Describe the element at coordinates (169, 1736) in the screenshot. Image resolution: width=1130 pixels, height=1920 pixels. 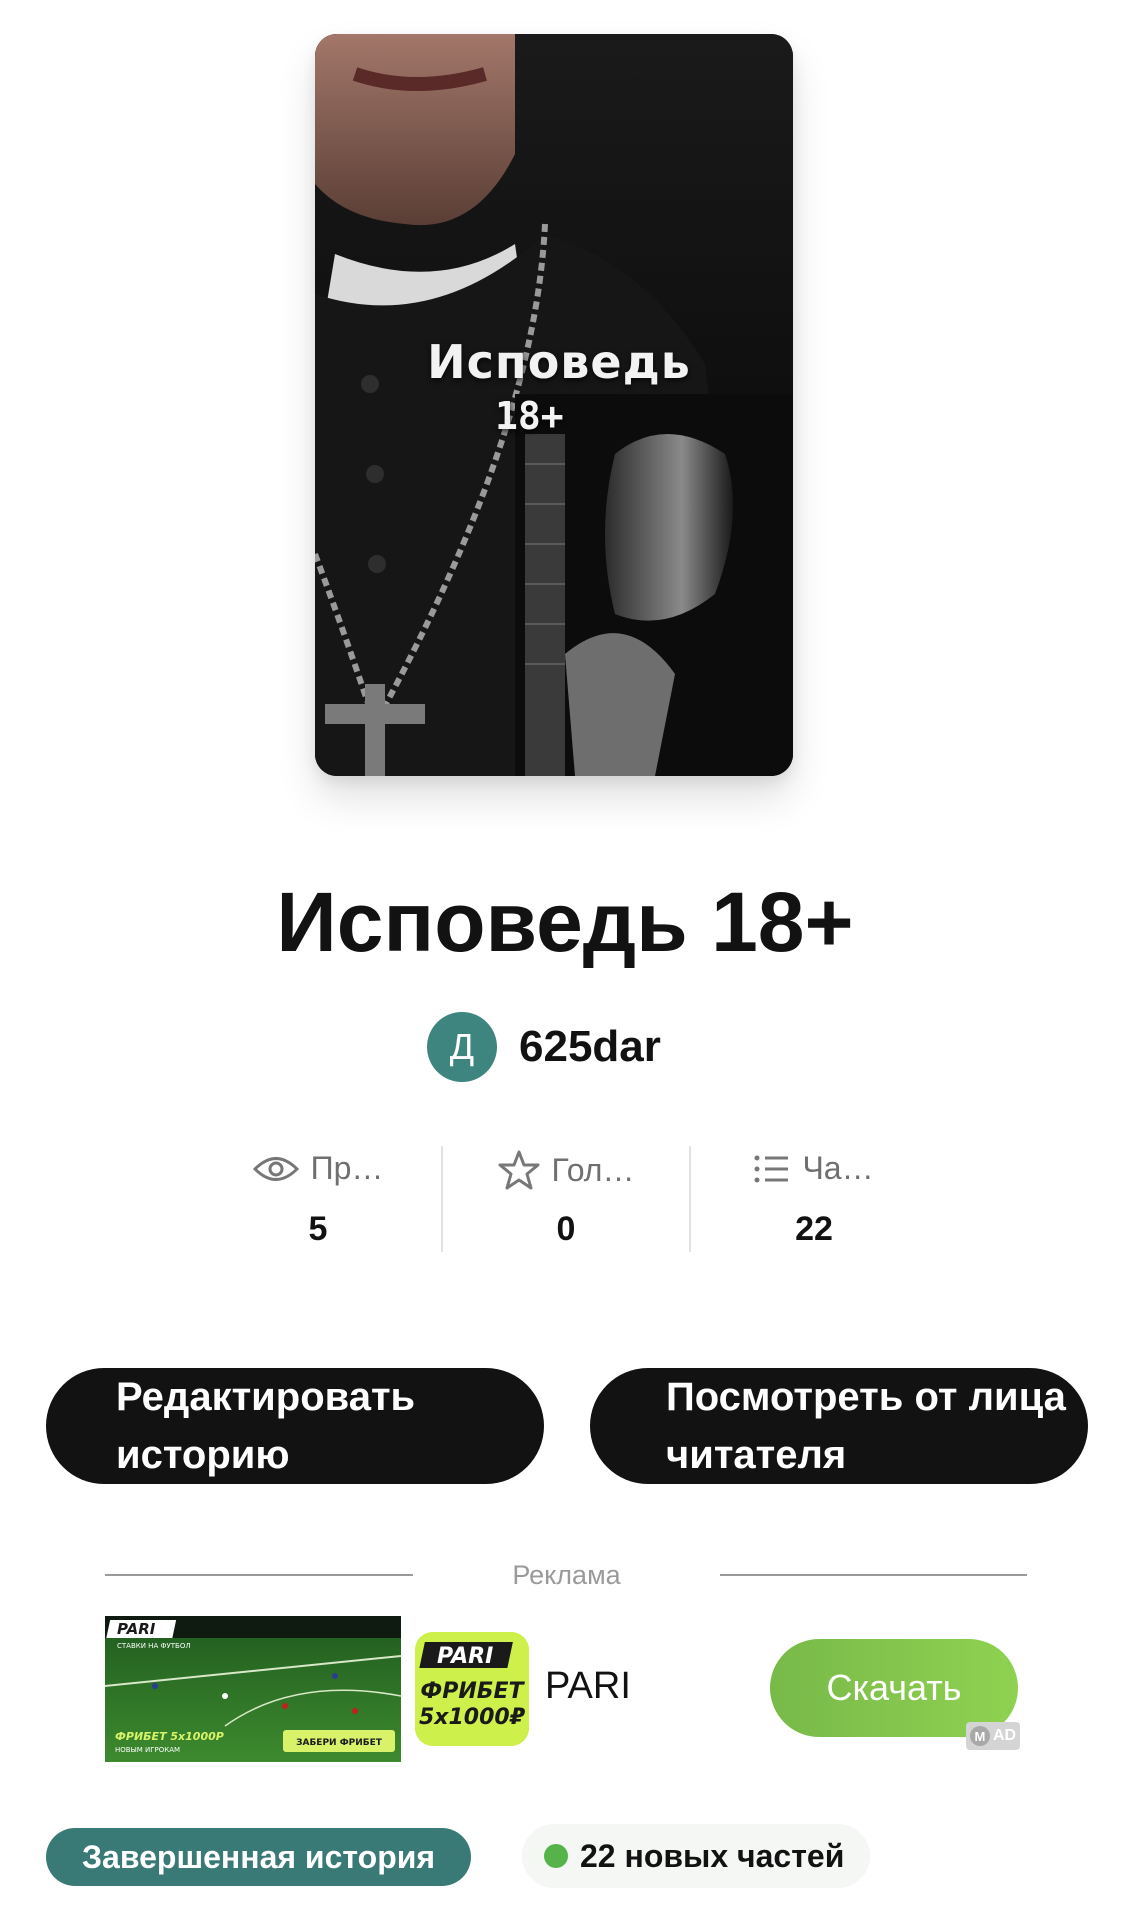
I see `ad-thumb-offer: ФРИБЕТ 5x1000Р` at that location.